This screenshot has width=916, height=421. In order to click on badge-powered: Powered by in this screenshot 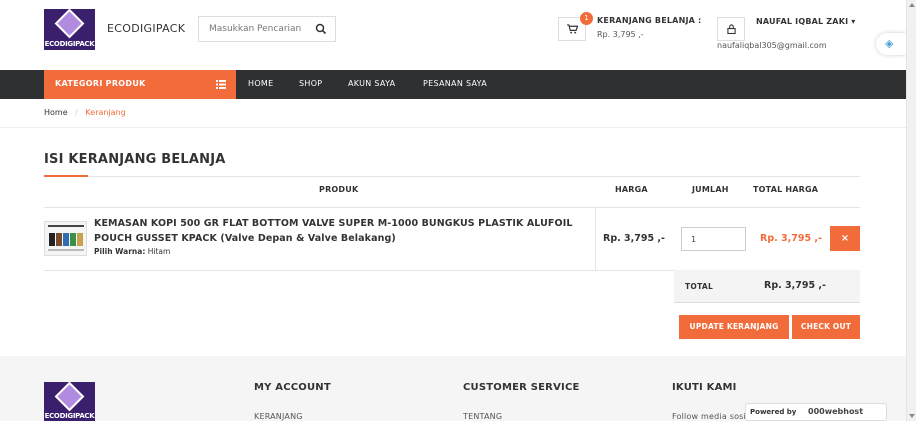, I will do `click(773, 412)`.